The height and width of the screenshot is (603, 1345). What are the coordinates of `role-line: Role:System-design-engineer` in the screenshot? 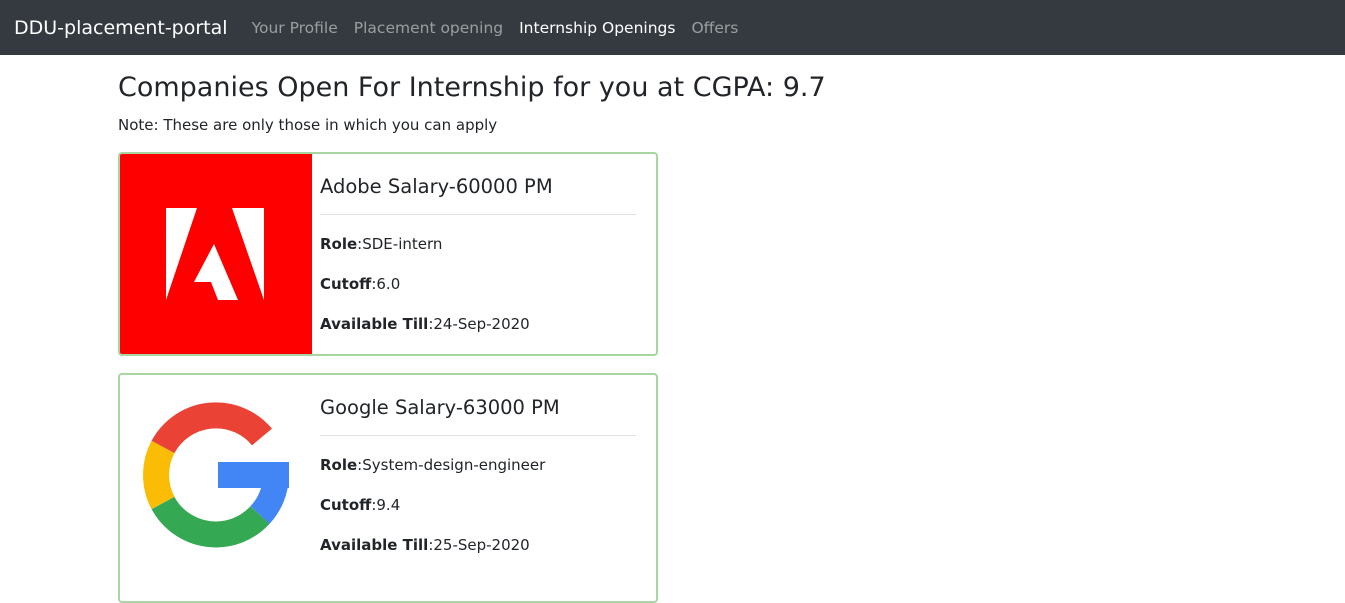 It's located at (432, 465).